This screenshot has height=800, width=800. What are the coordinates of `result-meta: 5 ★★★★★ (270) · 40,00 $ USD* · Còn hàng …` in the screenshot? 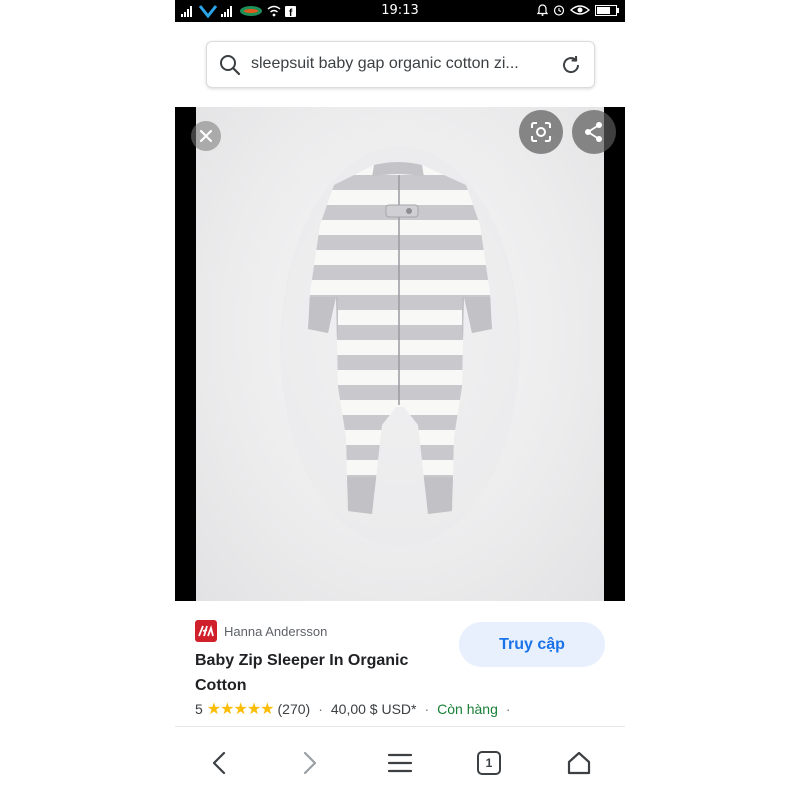 It's located at (357, 709).